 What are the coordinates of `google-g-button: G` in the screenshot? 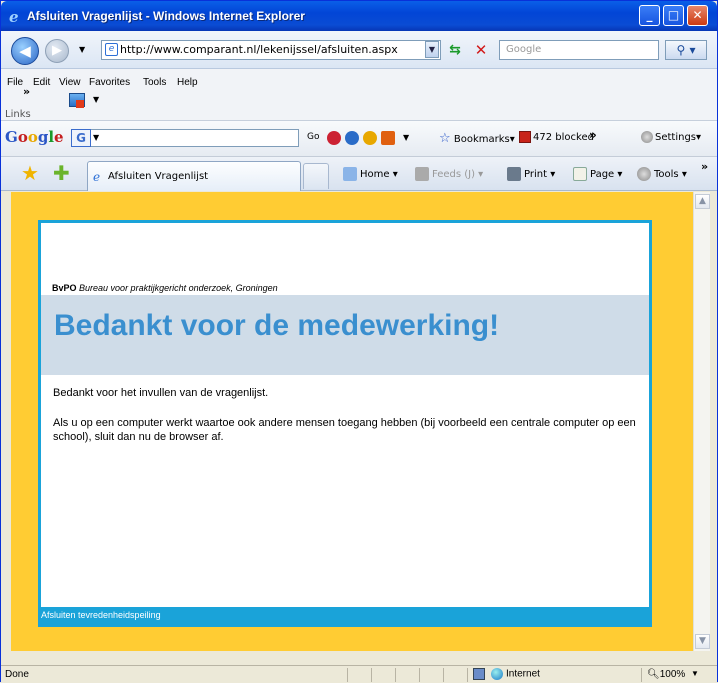 It's located at (81, 138).